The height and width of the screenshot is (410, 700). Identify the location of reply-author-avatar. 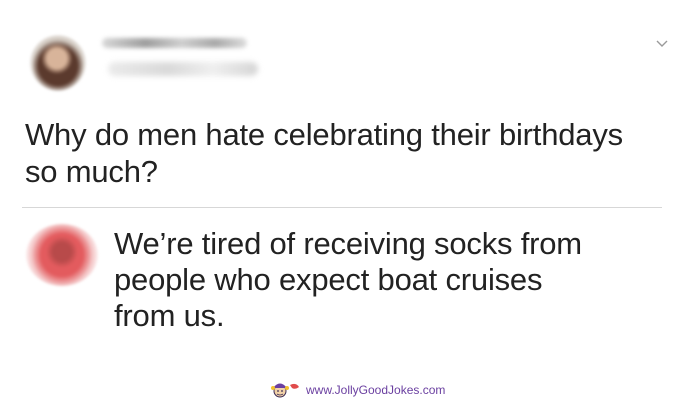
(62, 255).